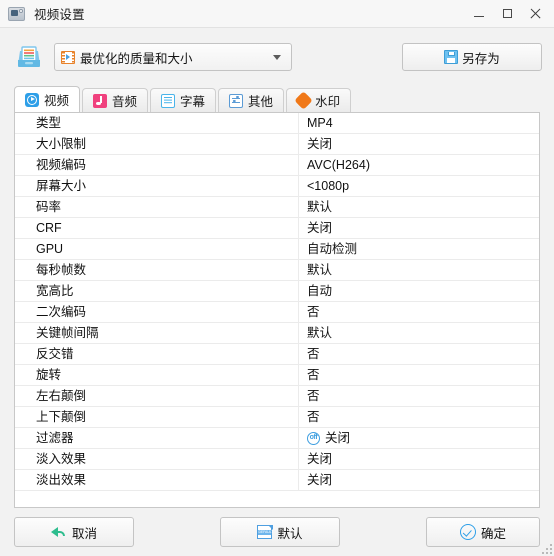 This screenshot has height=556, width=554. I want to click on setting-label: CRF, so click(157, 228).